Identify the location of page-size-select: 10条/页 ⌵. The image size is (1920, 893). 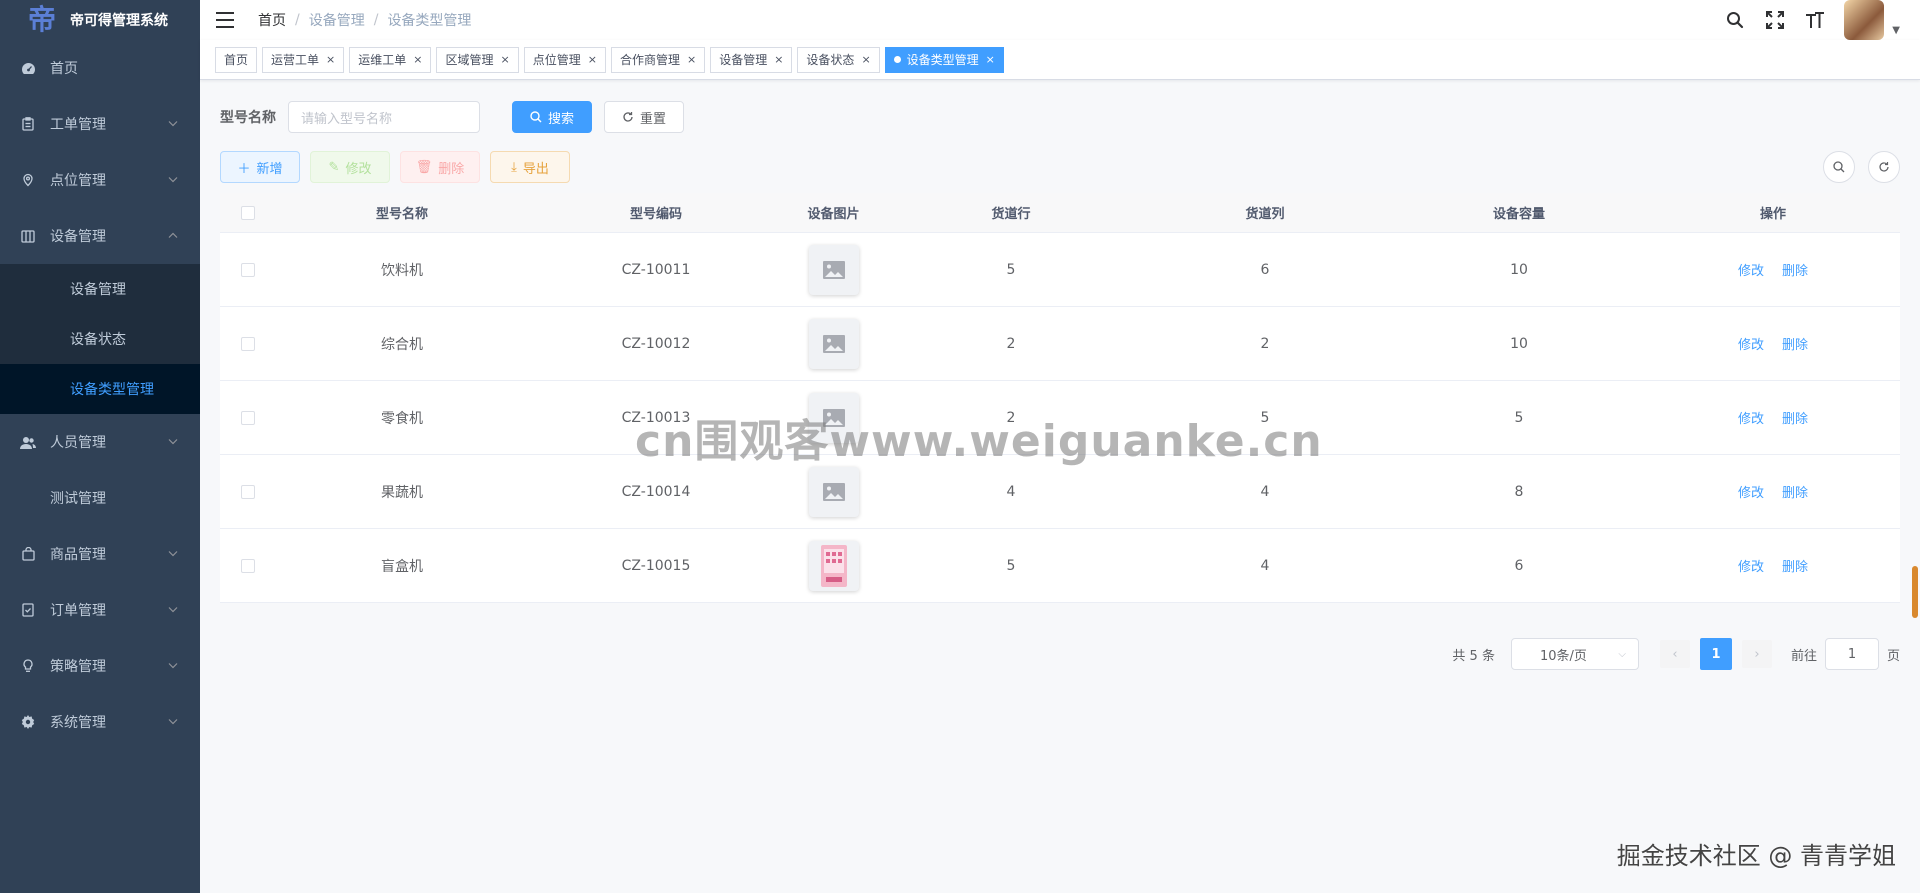
(1574, 654).